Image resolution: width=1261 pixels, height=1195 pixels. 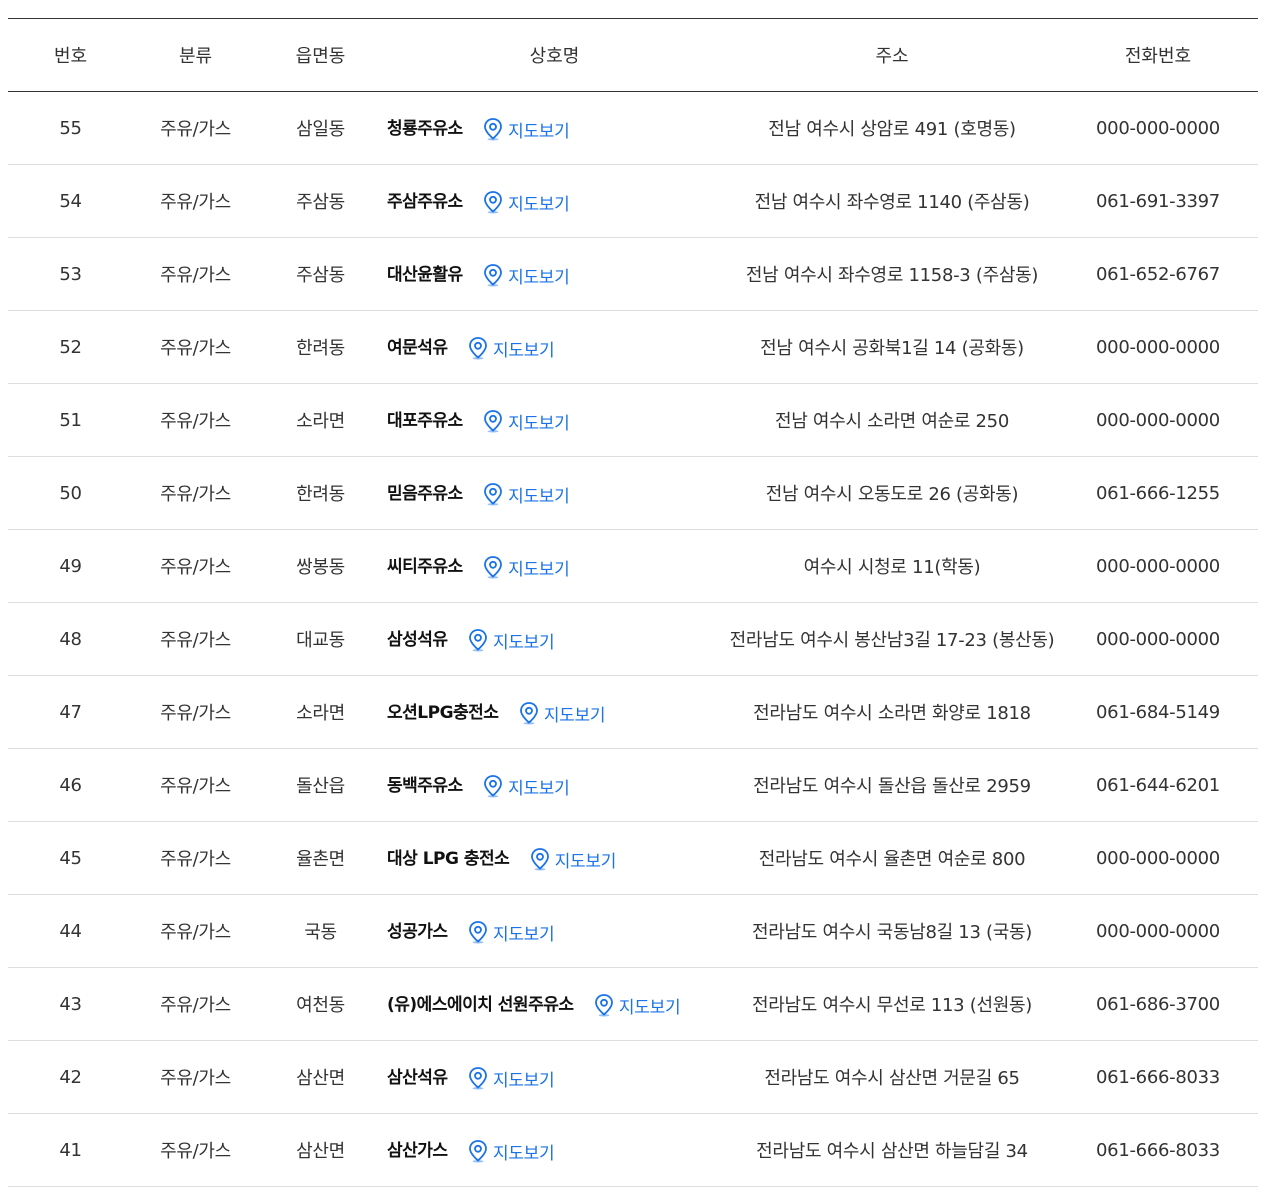 I want to click on row-district: 소라면, so click(x=320, y=421).